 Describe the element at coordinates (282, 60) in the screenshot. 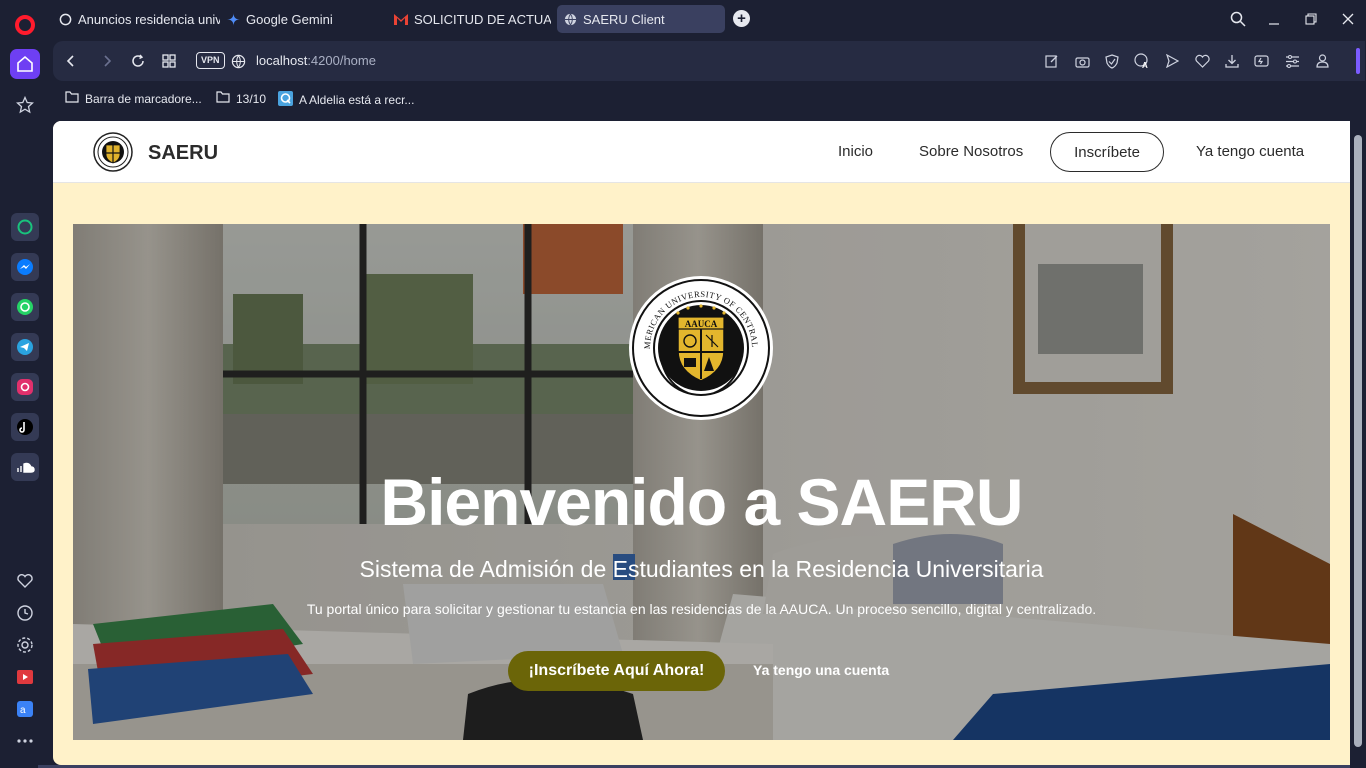

I see `url-host: localhost` at that location.